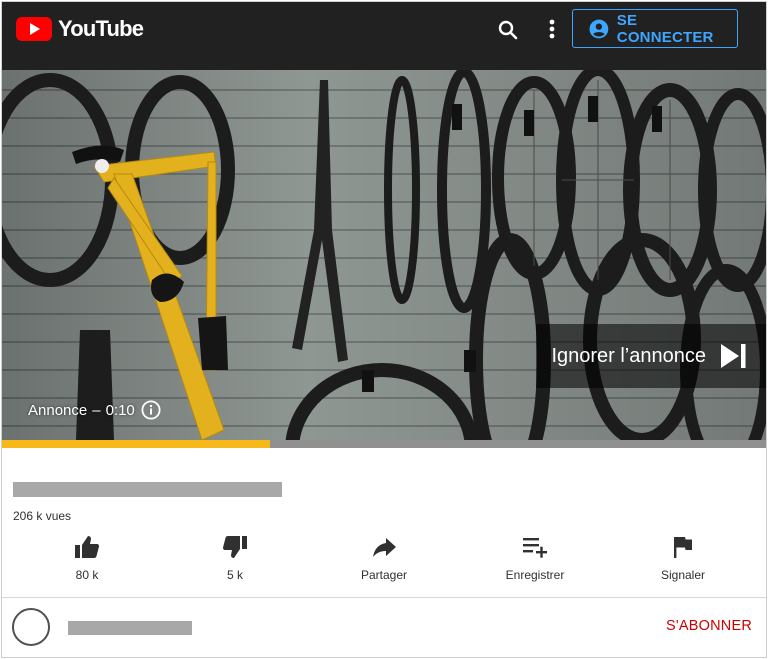 The image size is (768, 659). I want to click on info-icon, so click(151, 410).